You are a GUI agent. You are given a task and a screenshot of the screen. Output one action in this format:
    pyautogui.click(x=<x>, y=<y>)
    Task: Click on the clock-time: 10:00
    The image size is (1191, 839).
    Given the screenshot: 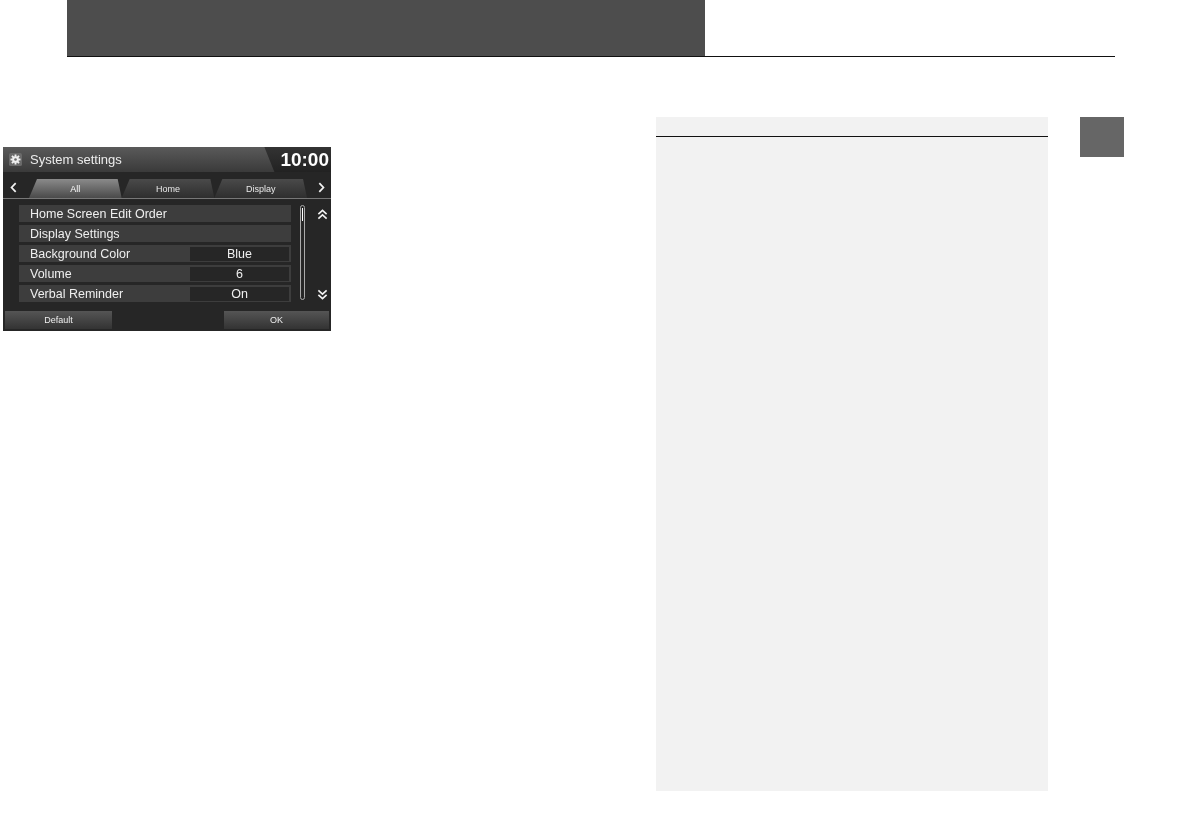 What is the action you would take?
    pyautogui.click(x=297, y=159)
    